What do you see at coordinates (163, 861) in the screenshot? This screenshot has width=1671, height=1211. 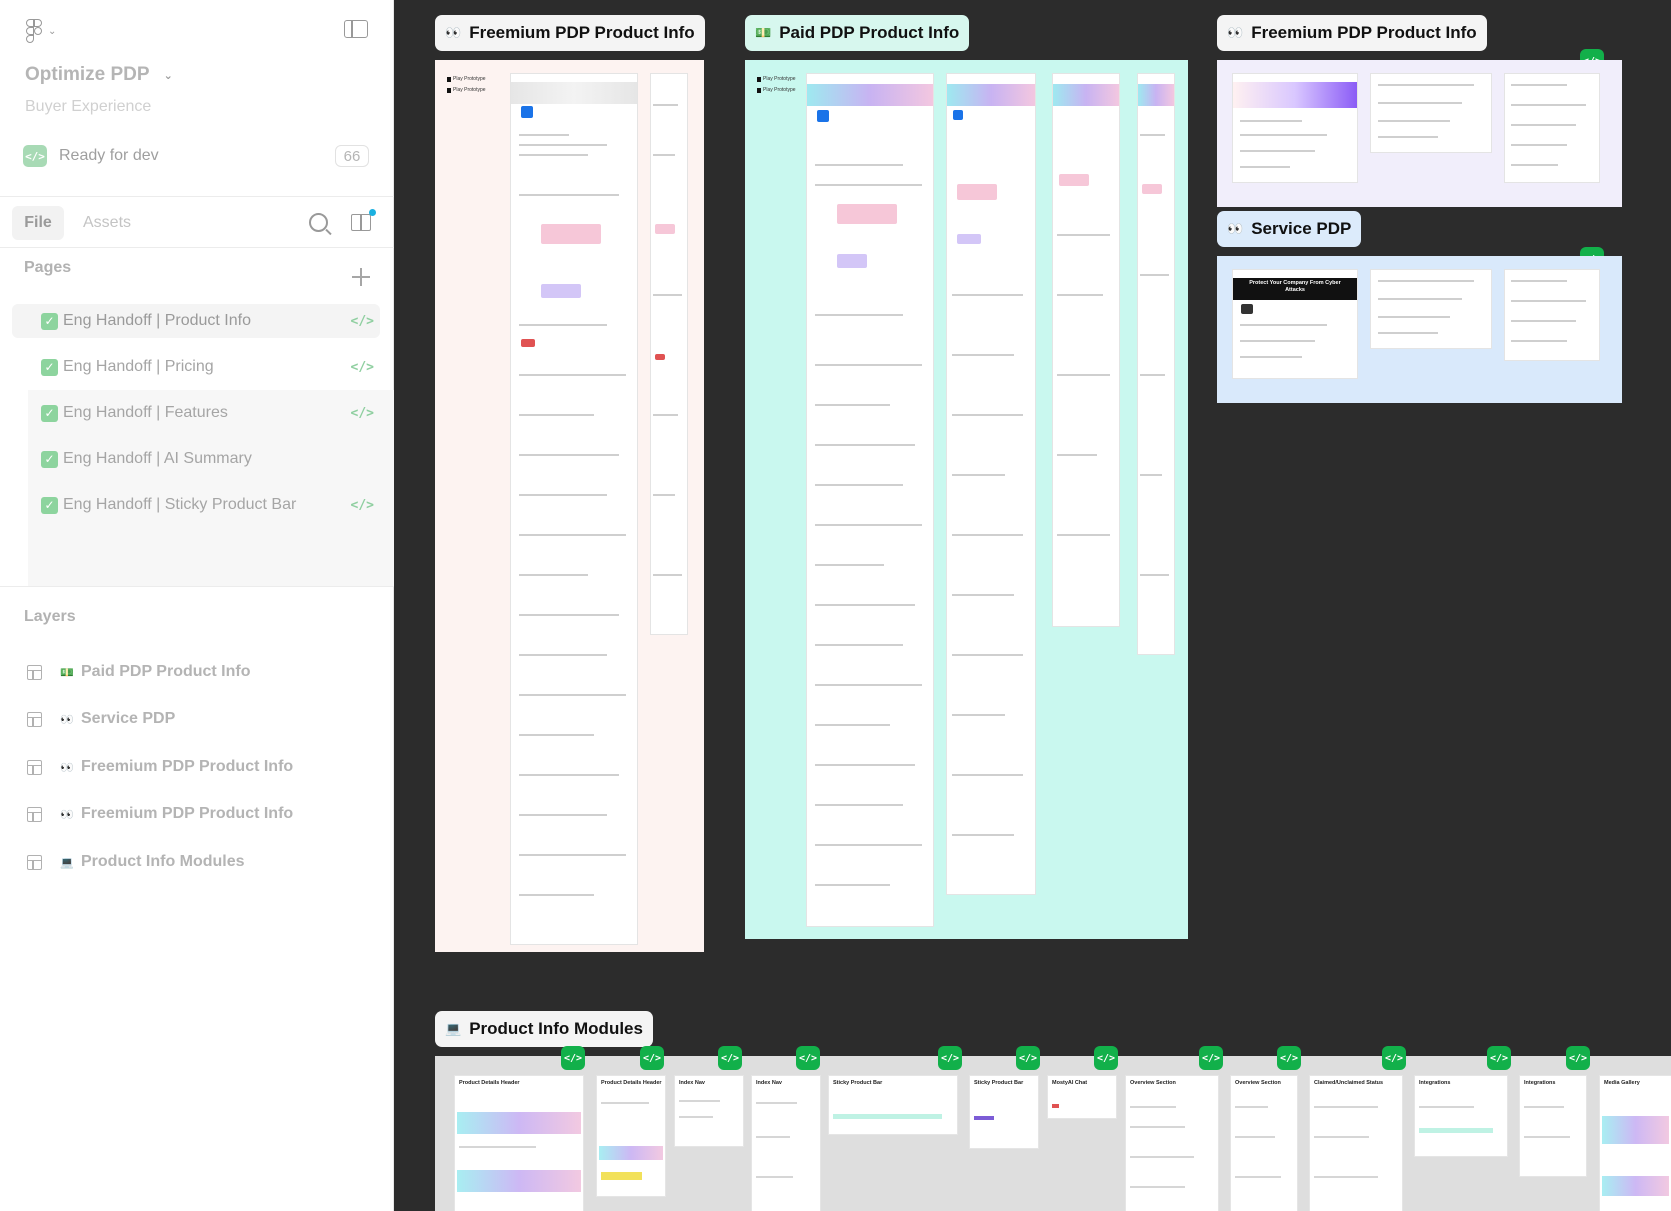 I see `layer-label: Product Info Modules` at bounding box center [163, 861].